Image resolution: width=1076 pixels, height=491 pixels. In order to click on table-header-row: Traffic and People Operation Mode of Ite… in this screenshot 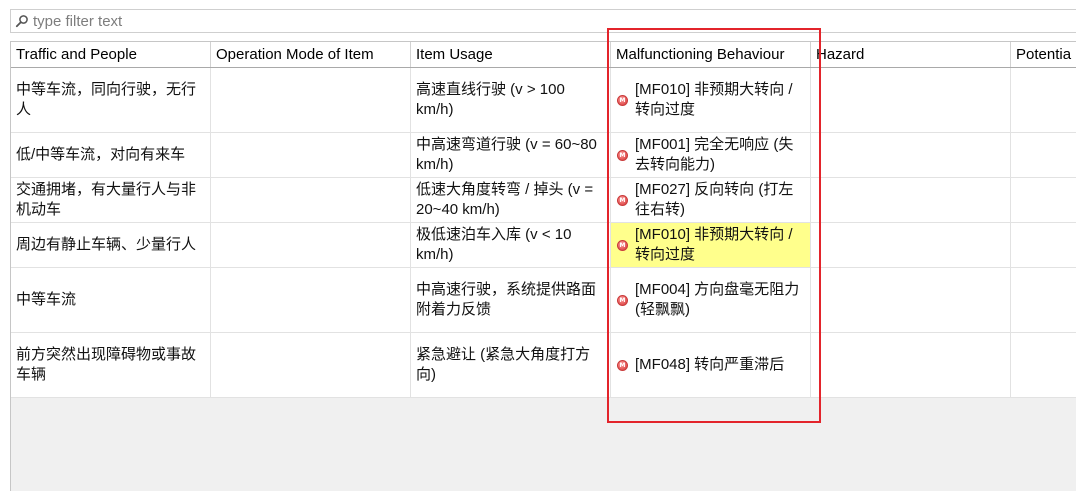, I will do `click(543, 55)`.